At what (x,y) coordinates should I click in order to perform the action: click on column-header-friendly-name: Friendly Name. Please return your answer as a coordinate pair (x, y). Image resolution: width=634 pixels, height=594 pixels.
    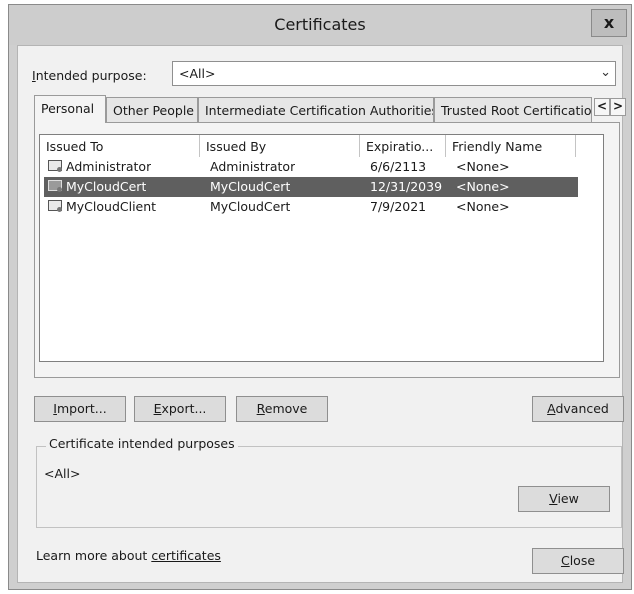
    Looking at the image, I should click on (511, 146).